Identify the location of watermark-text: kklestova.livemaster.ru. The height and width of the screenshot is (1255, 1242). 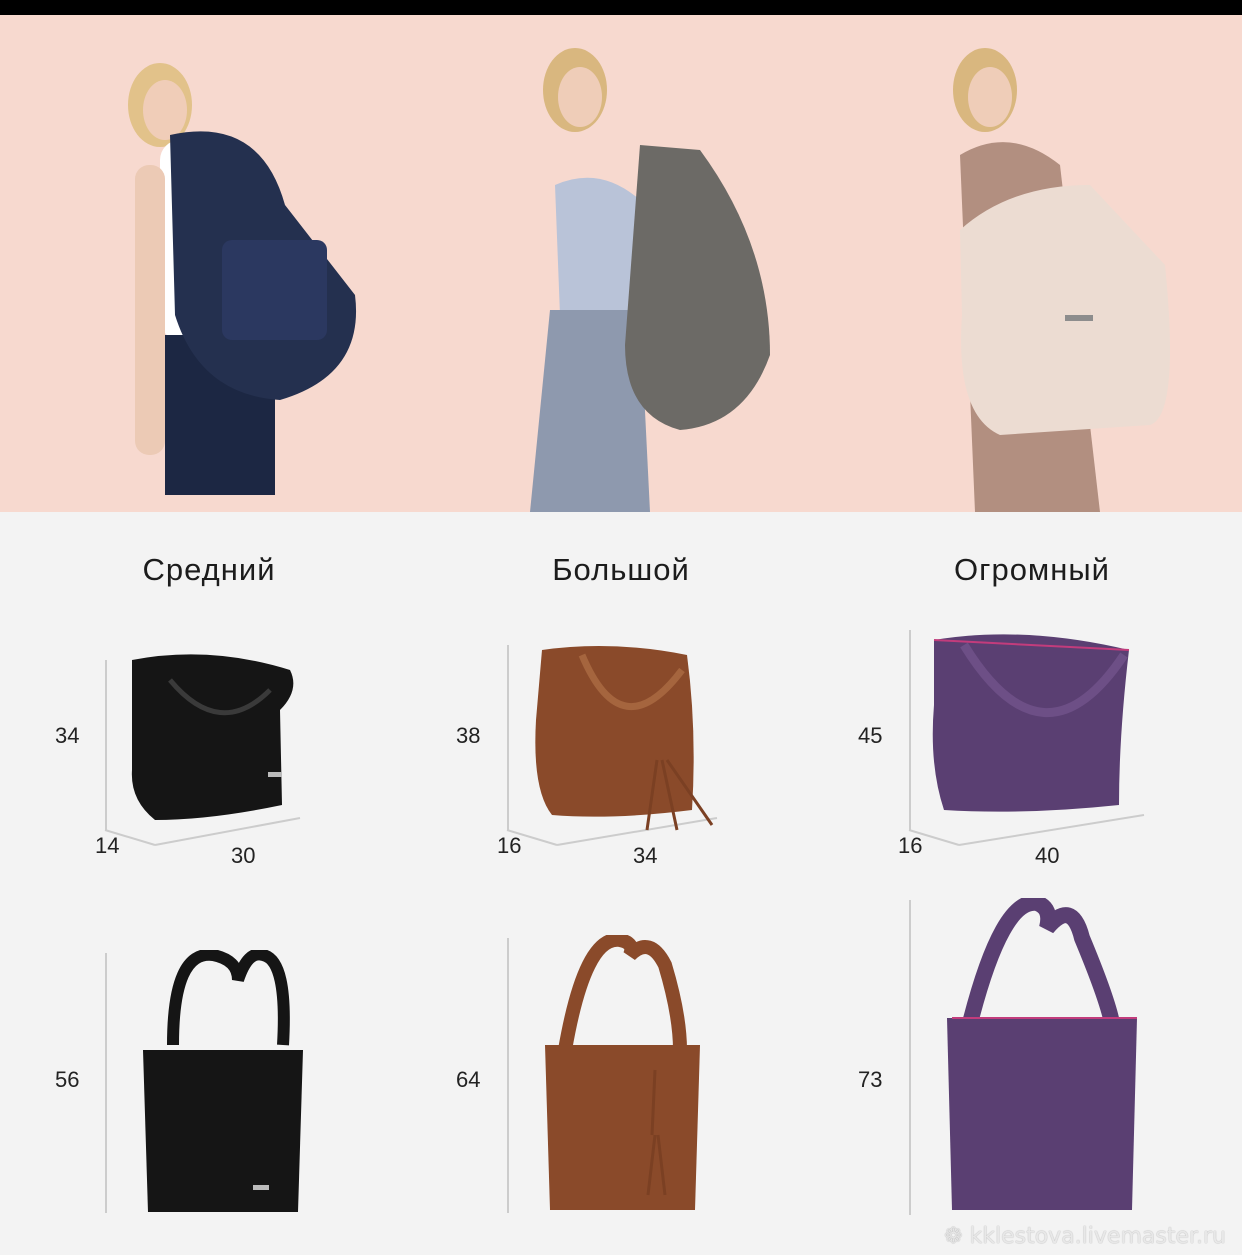
(1098, 1236).